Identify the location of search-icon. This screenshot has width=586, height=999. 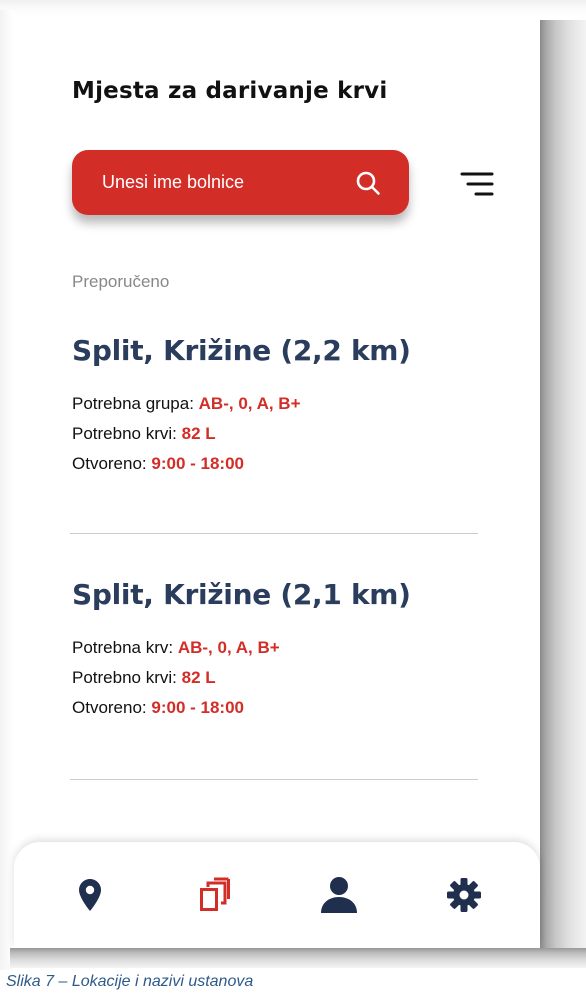
(368, 183).